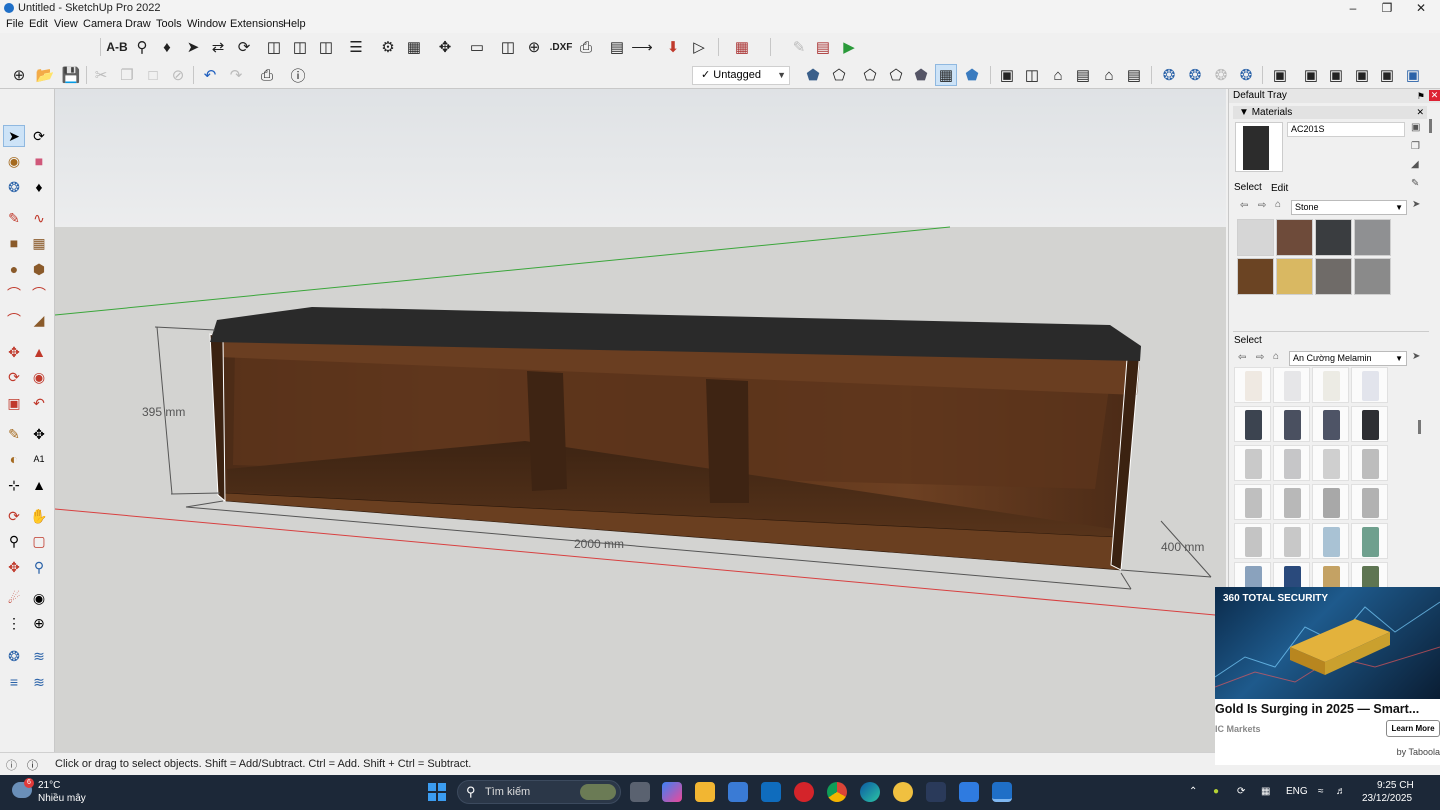 The height and width of the screenshot is (810, 1440). Describe the element at coordinates (870, 75) in the screenshot. I see `wireframe-icon: ⬠` at that location.